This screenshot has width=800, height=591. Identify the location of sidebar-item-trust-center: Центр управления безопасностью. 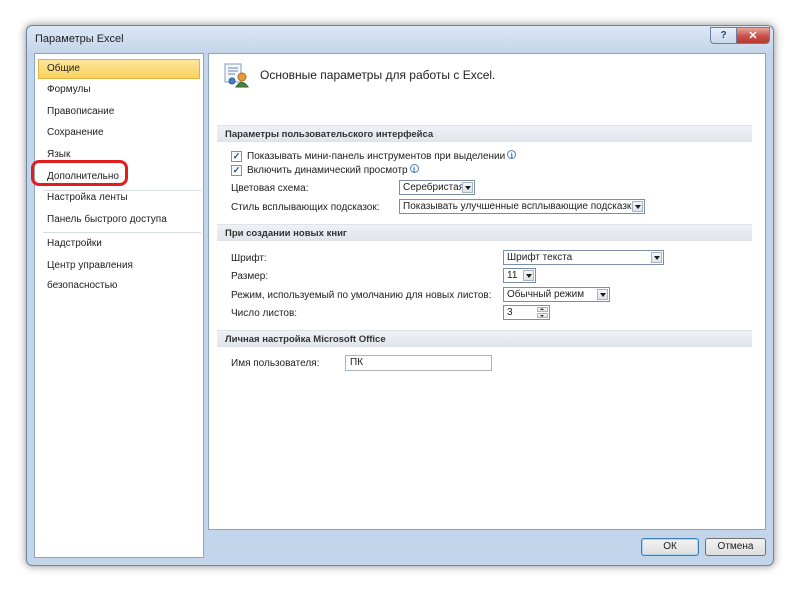
(119, 273).